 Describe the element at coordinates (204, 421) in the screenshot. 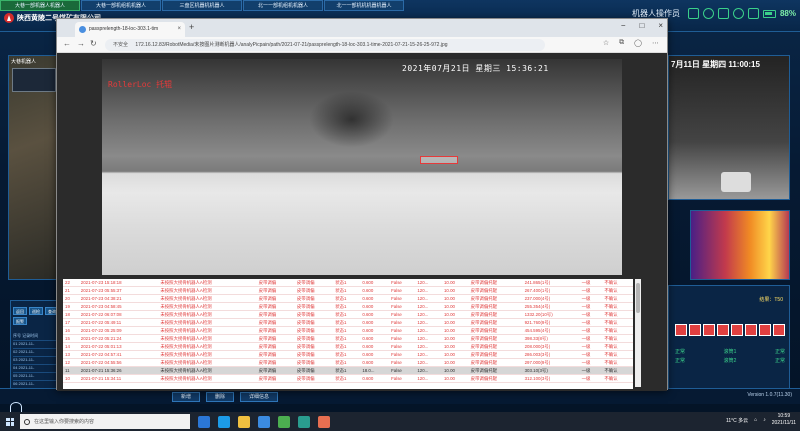

I see `task-view-icon` at that location.